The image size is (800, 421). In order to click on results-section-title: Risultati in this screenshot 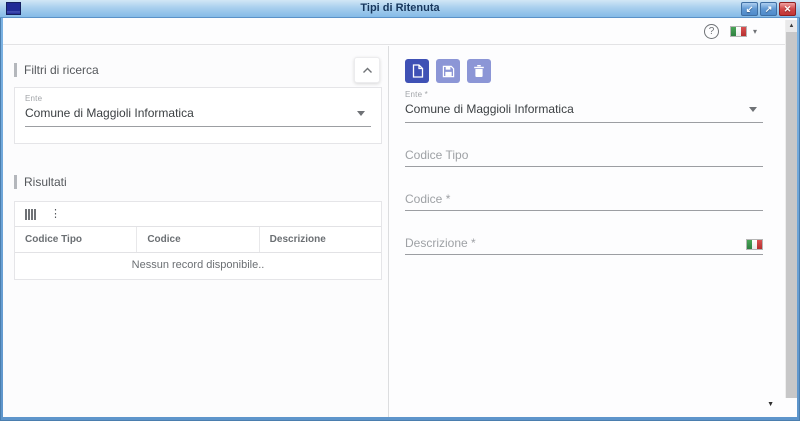, I will do `click(45, 182)`.